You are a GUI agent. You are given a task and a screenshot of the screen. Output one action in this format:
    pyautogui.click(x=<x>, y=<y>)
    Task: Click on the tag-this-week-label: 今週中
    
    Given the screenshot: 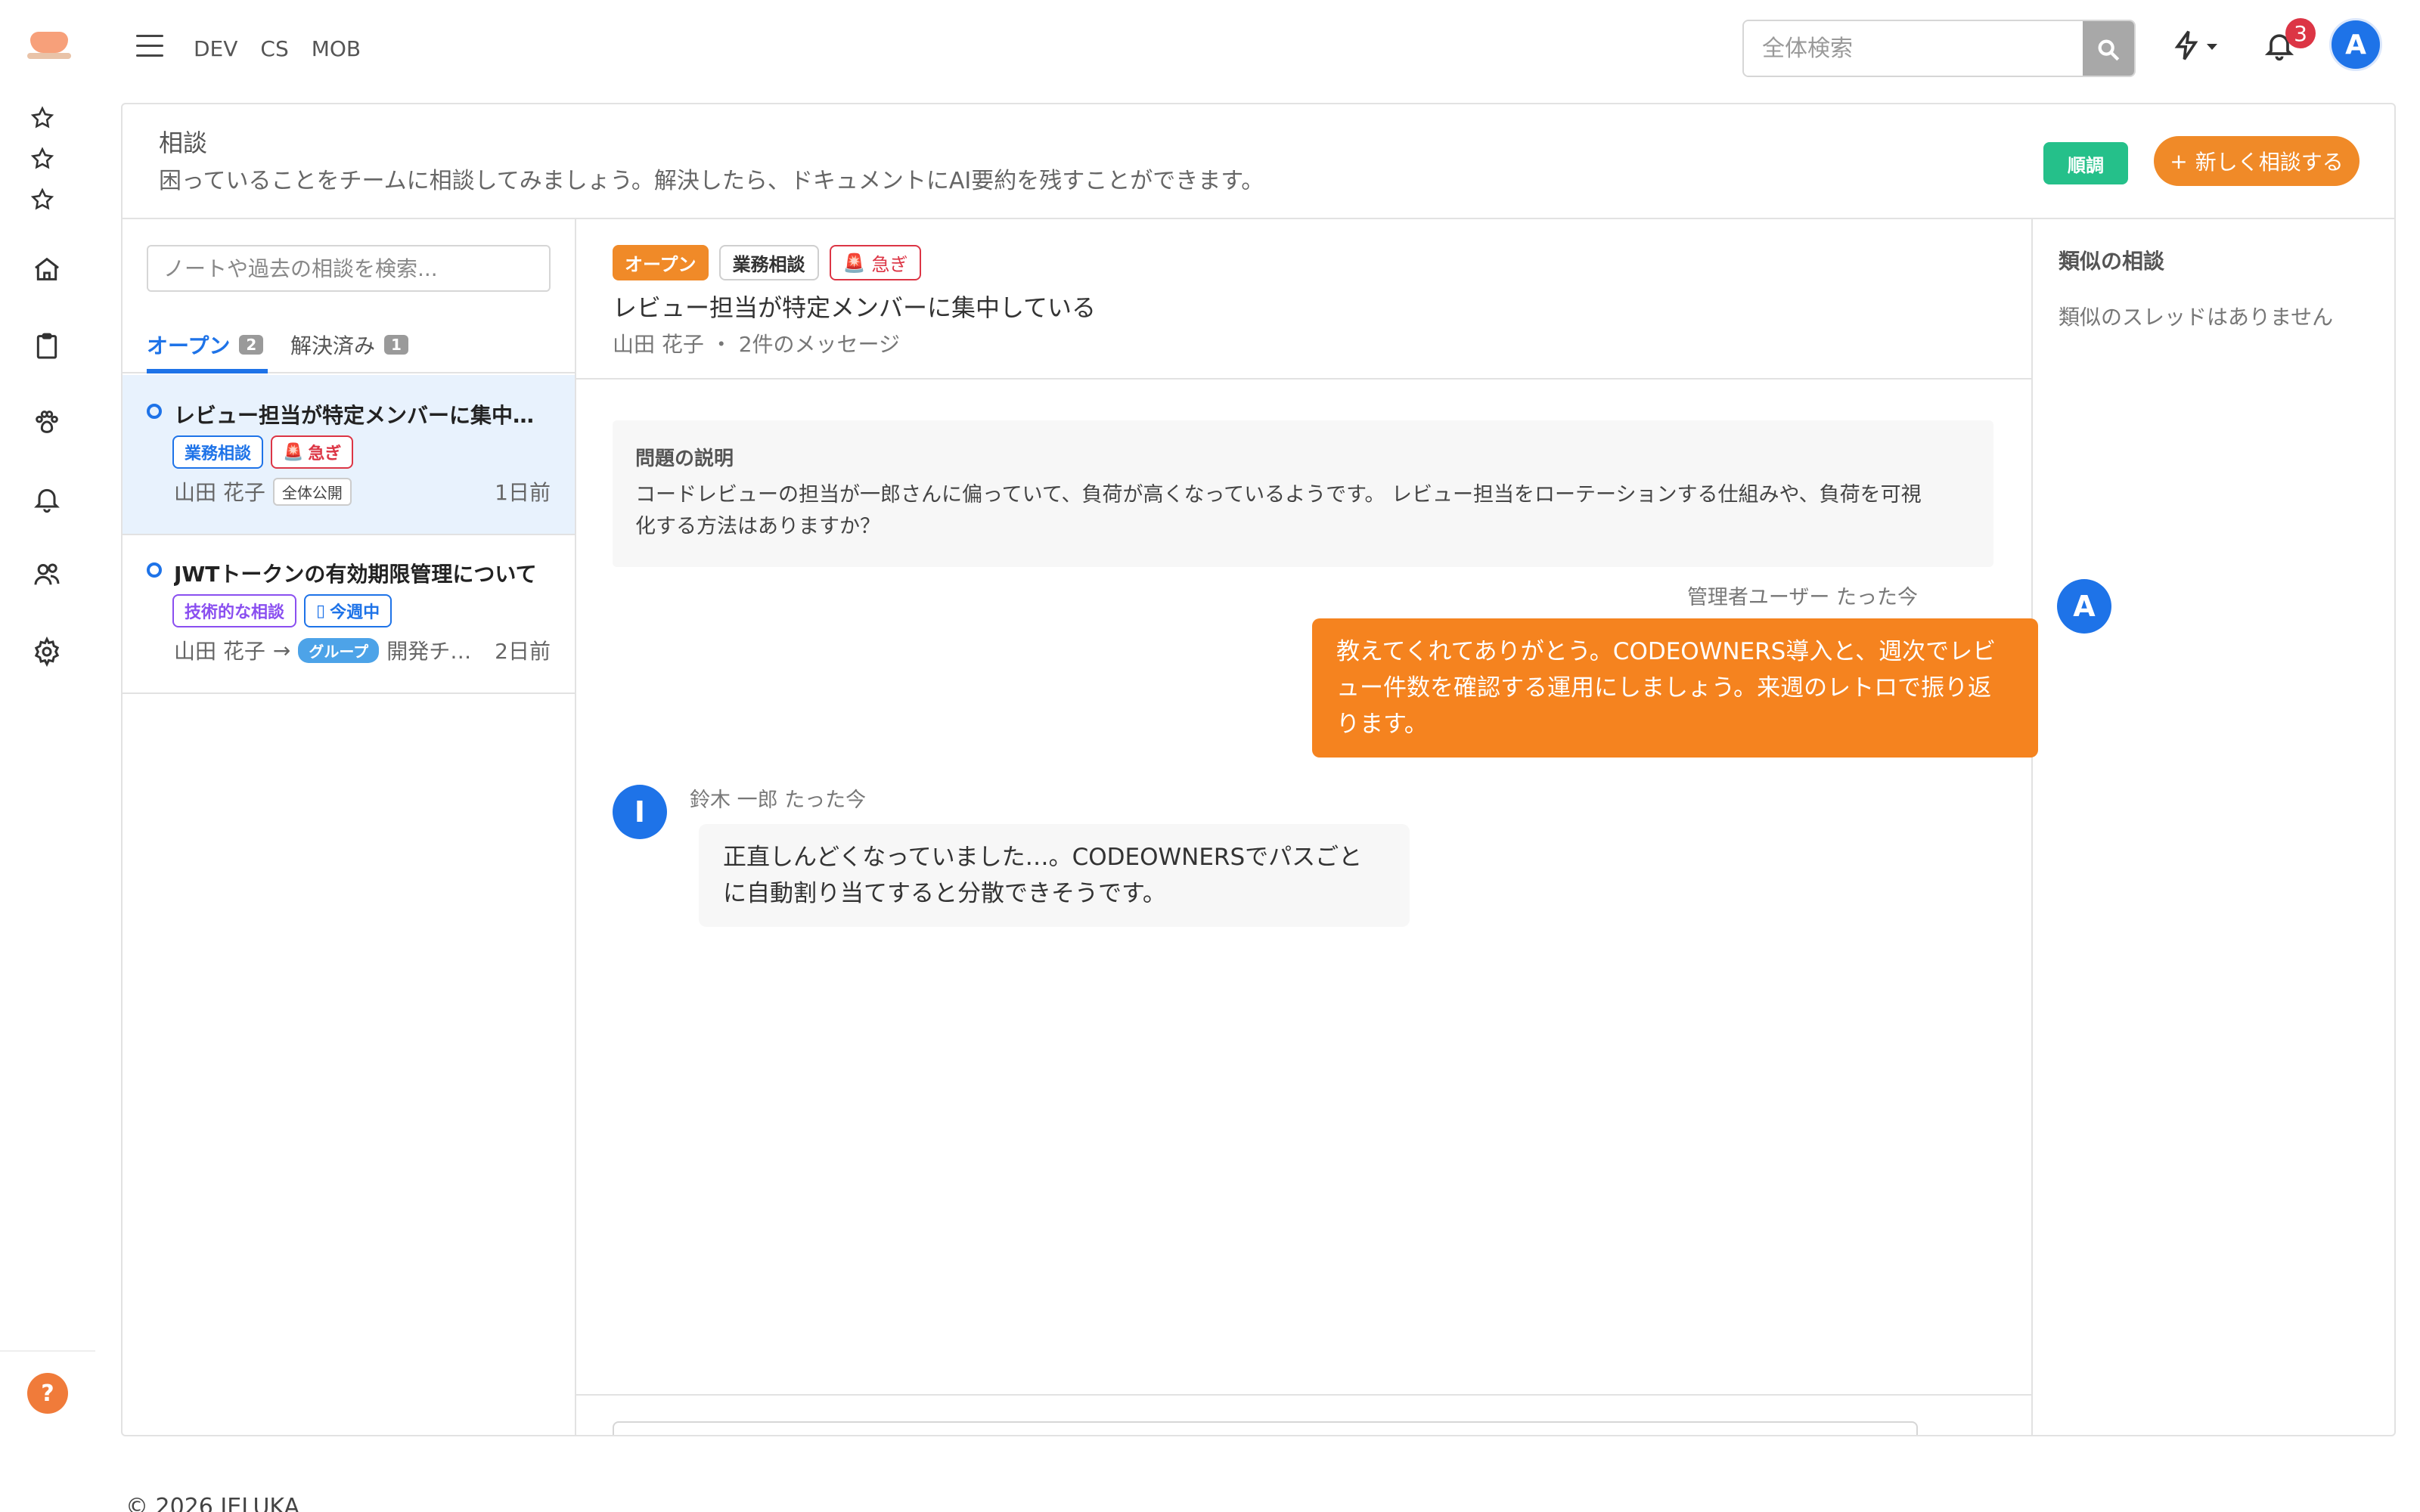 What is the action you would take?
    pyautogui.click(x=355, y=612)
    